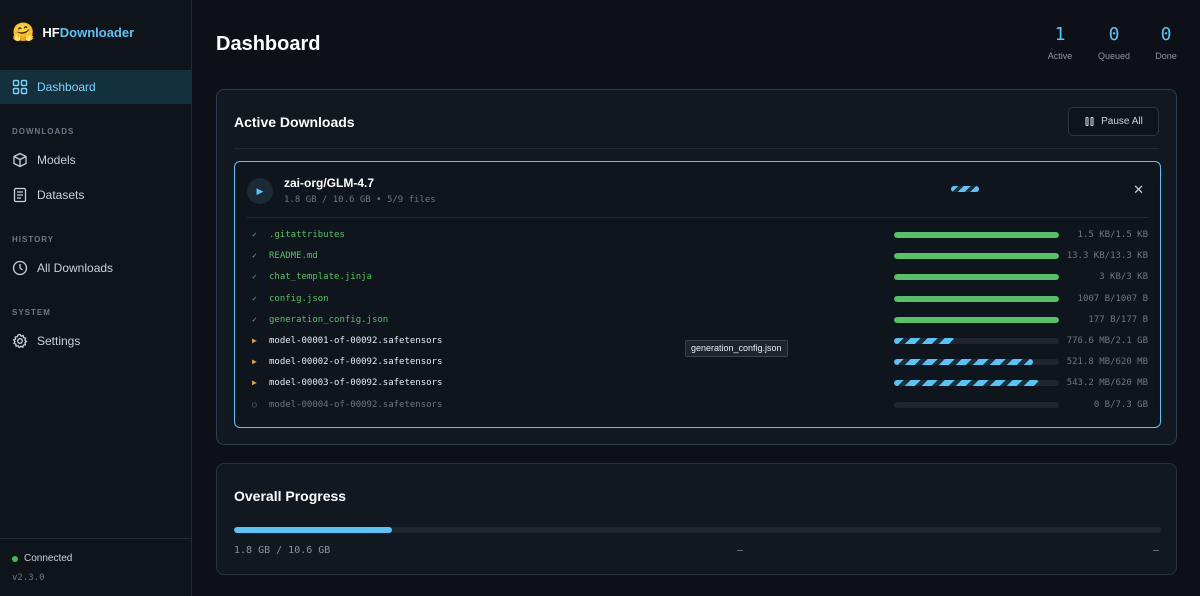  What do you see at coordinates (697, 300) in the screenshot?
I see `file-row: ✓ config.json 1007 B/1007 B` at bounding box center [697, 300].